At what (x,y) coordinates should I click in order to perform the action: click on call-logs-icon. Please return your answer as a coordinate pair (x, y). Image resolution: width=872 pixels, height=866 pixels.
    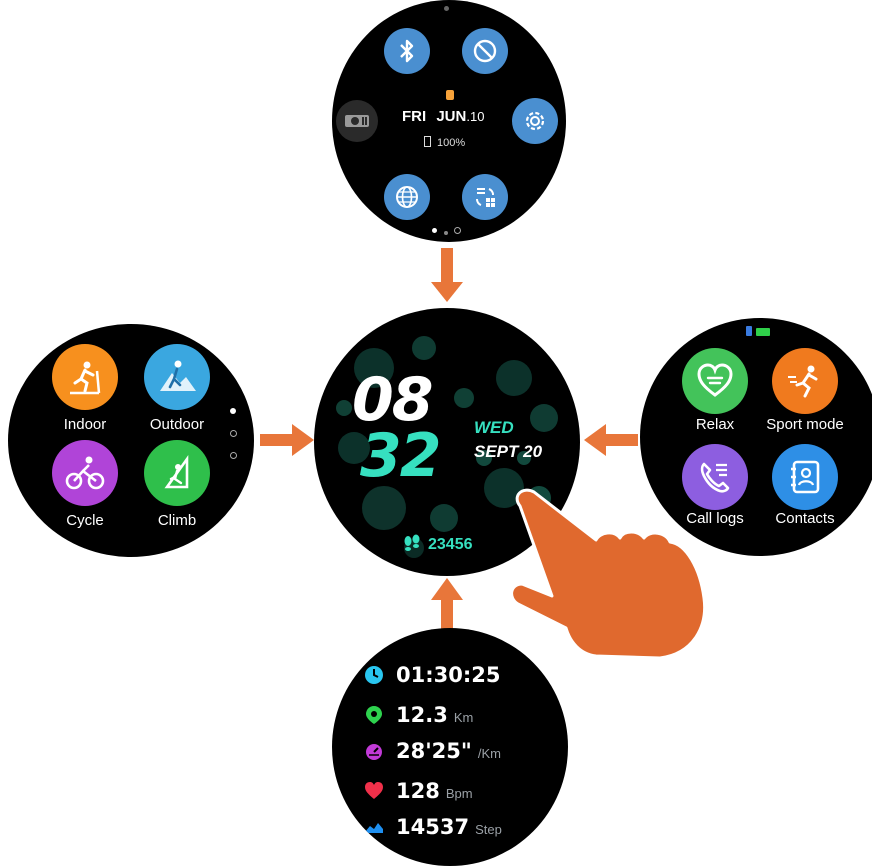
    Looking at the image, I should click on (715, 477).